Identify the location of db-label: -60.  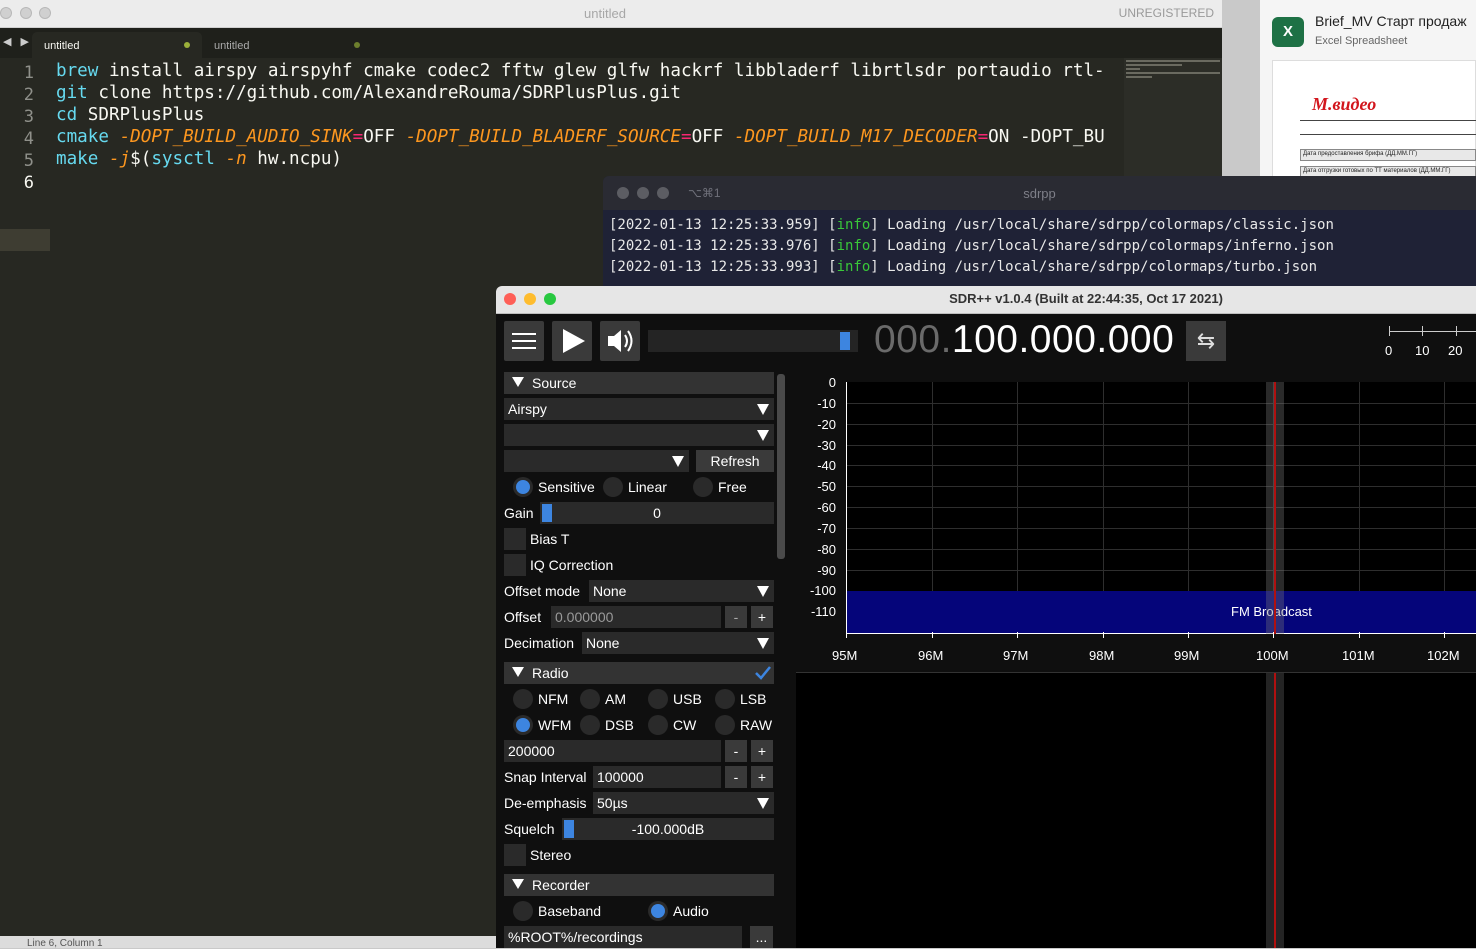
(826, 507).